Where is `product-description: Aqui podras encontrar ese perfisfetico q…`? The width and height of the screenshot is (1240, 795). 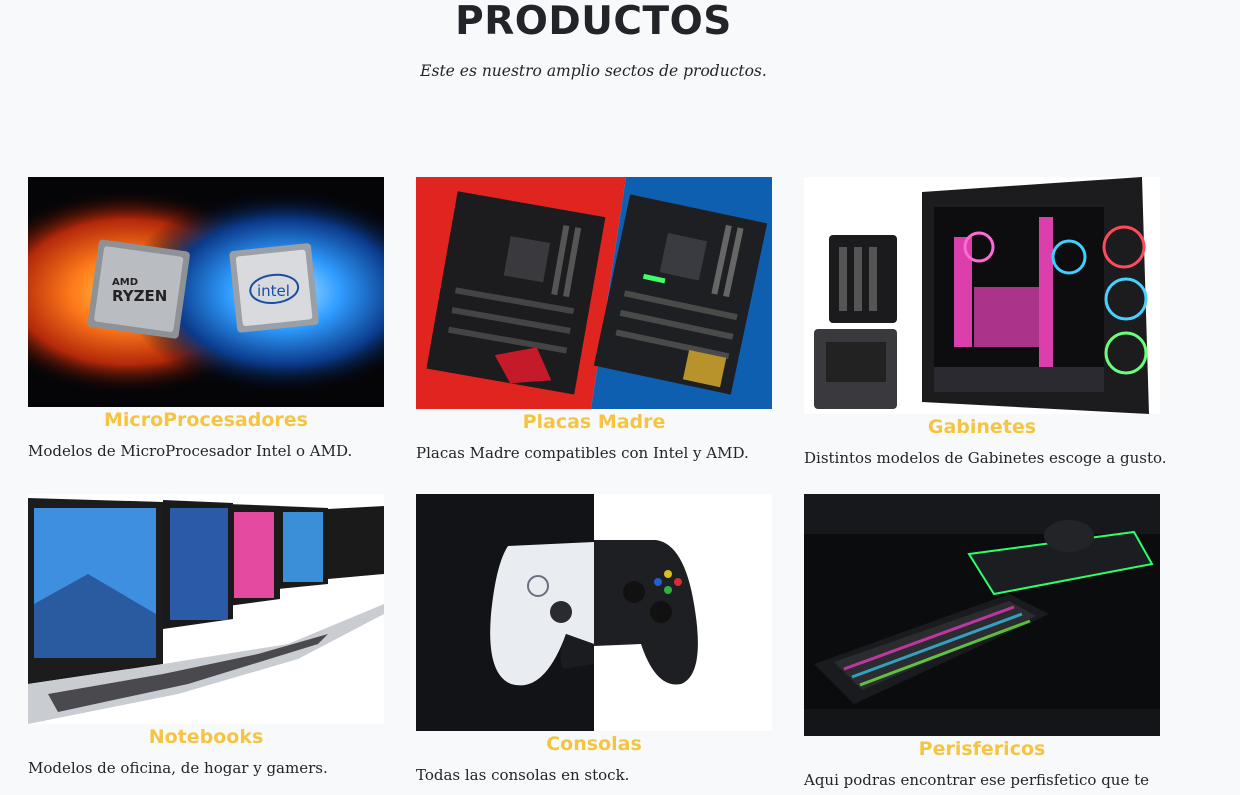 product-description: Aqui podras encontrar ese perfisfetico q… is located at coordinates (977, 780).